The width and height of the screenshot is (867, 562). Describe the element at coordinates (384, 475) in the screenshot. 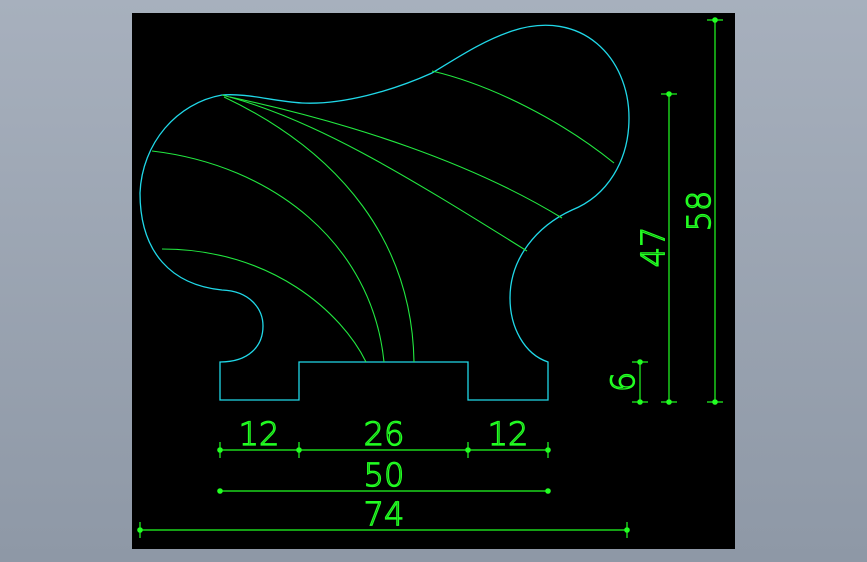

I see `dim-text-base-width: 50` at that location.